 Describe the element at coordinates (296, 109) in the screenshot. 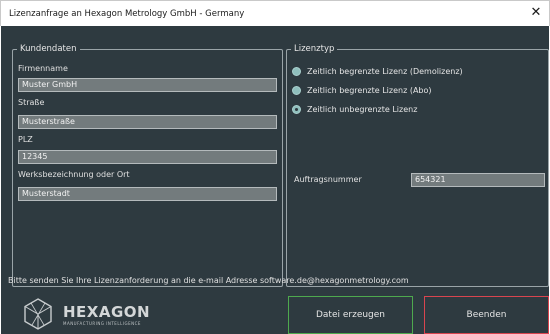

I see `radio-unbegrenzt-icon` at that location.